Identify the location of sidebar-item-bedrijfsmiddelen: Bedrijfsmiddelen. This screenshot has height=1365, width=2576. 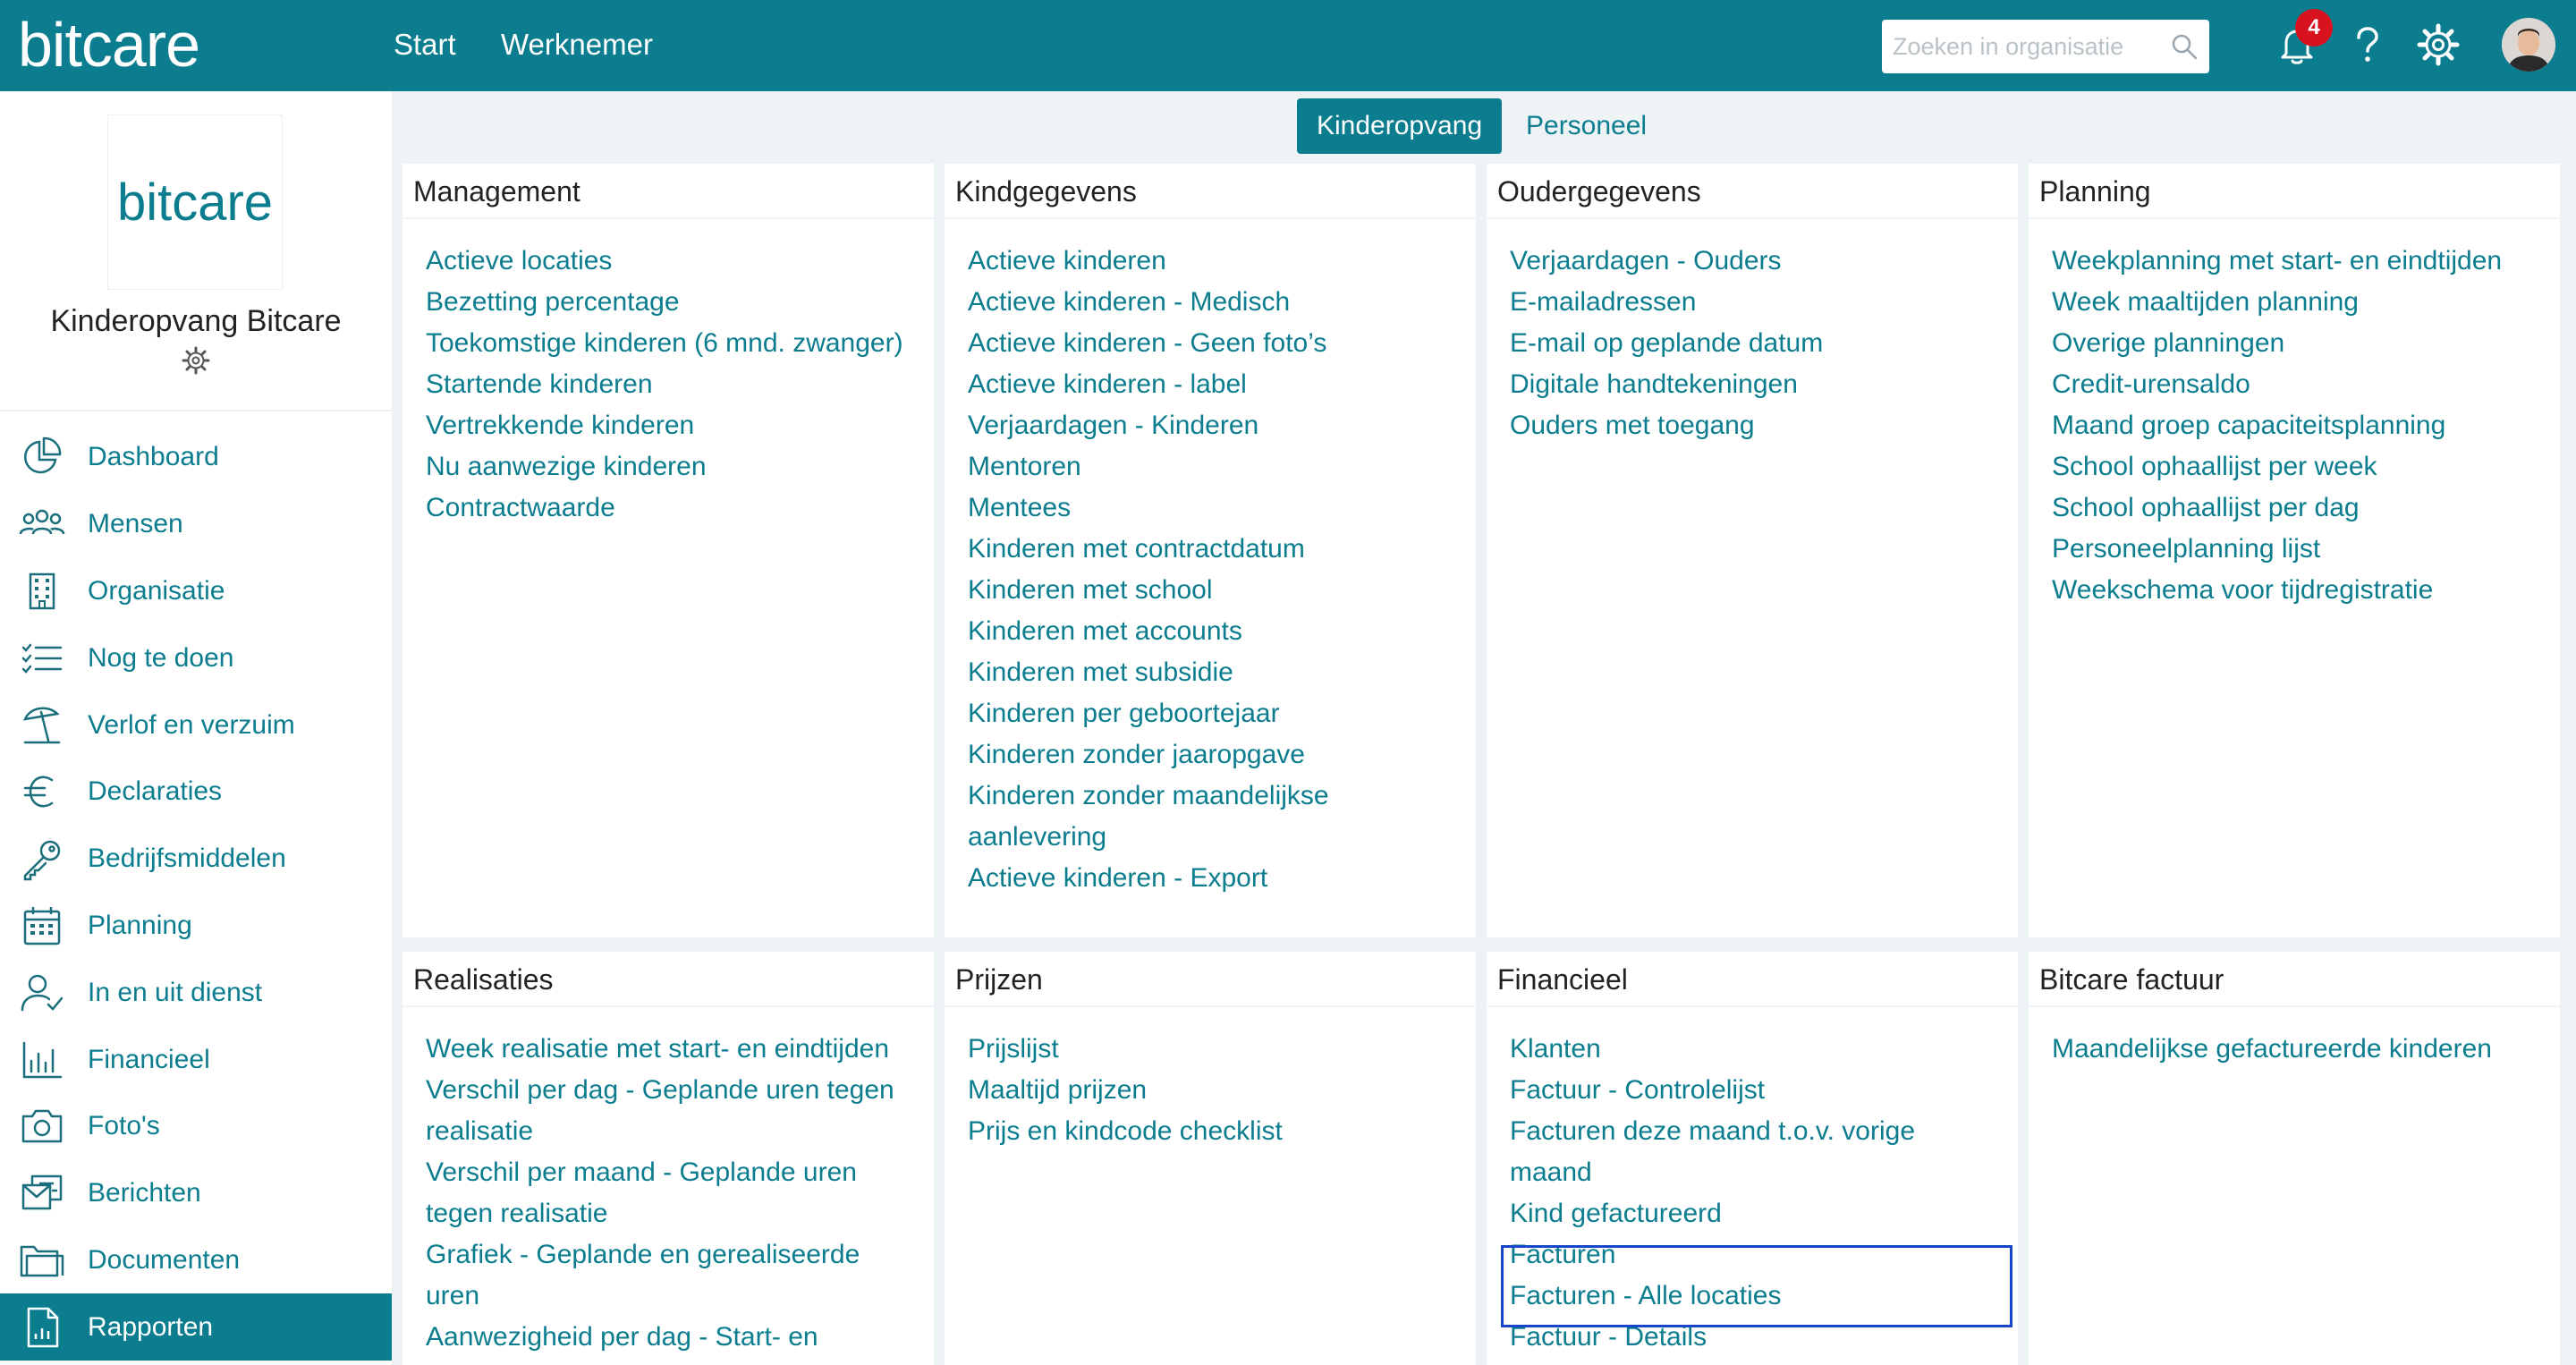
(196, 859).